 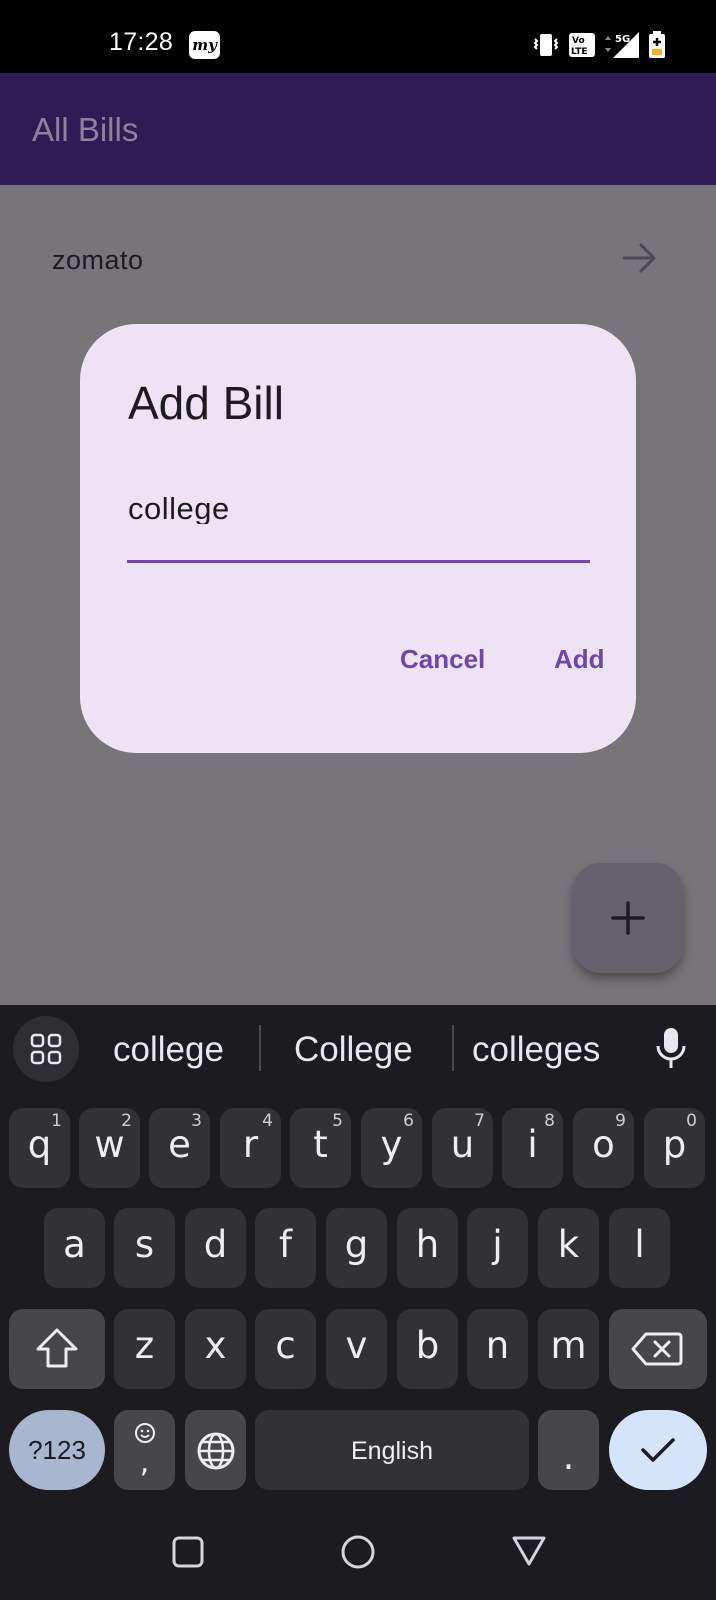 I want to click on status-bar: 17:28 my Vo LTE 5G, so click(x=358, y=36).